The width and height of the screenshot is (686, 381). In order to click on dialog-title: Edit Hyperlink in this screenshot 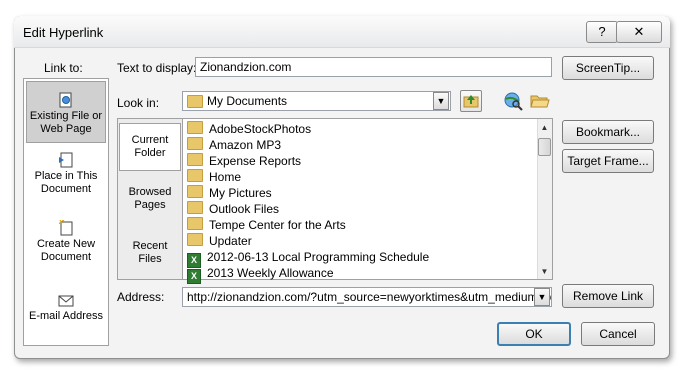, I will do `click(63, 32)`.